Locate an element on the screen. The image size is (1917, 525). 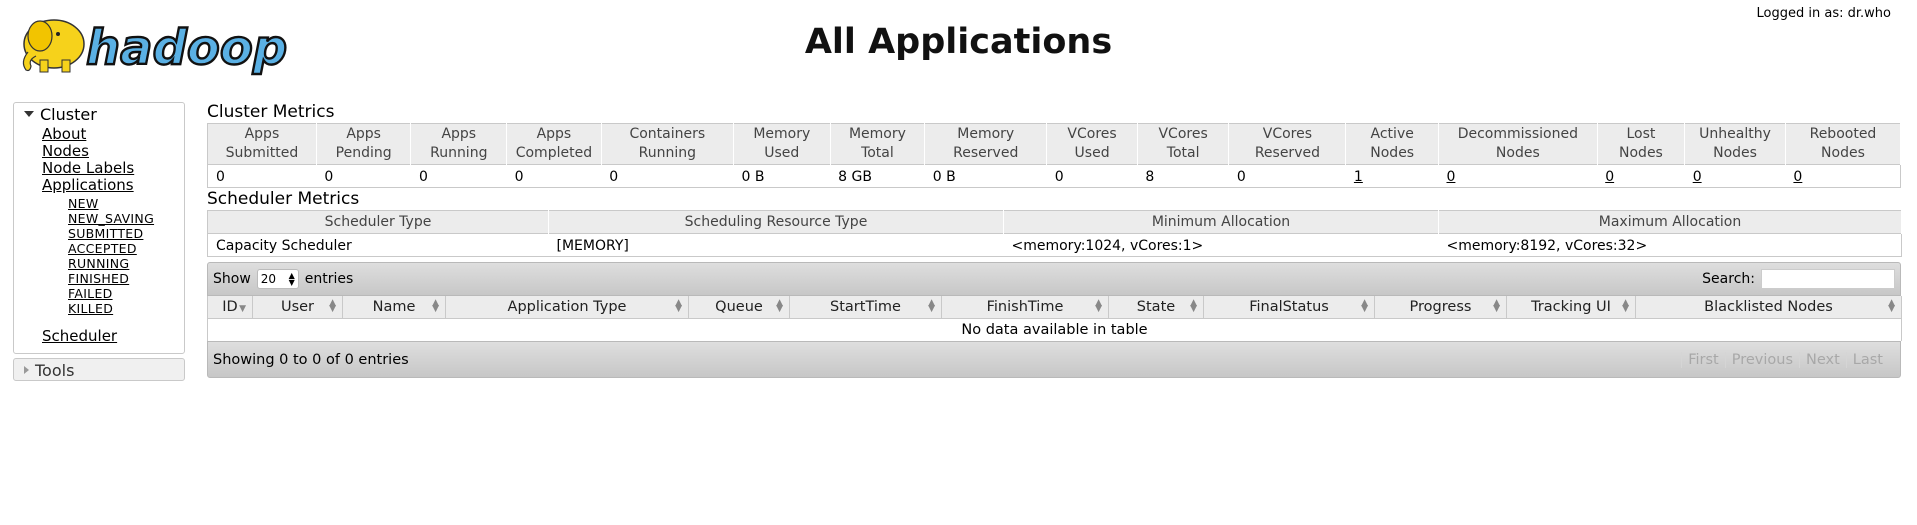
column-header-tracking-ui: Tracking UI ▲ ▼ is located at coordinates (1571, 307).